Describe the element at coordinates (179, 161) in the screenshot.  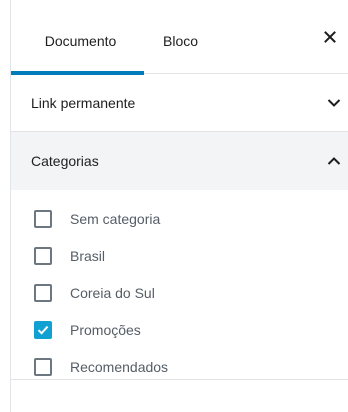
I see `categories-toggle: Categorias` at that location.